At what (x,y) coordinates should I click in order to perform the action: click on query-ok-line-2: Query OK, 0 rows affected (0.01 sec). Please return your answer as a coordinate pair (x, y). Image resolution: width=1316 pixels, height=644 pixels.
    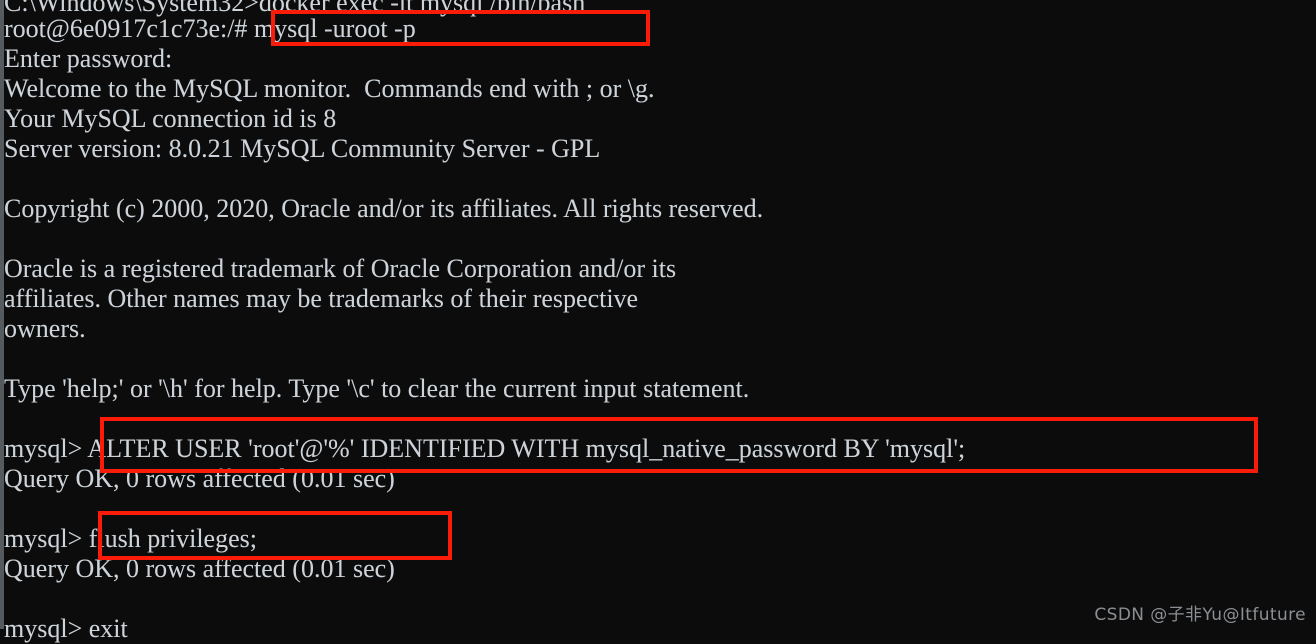
    Looking at the image, I should click on (199, 568).